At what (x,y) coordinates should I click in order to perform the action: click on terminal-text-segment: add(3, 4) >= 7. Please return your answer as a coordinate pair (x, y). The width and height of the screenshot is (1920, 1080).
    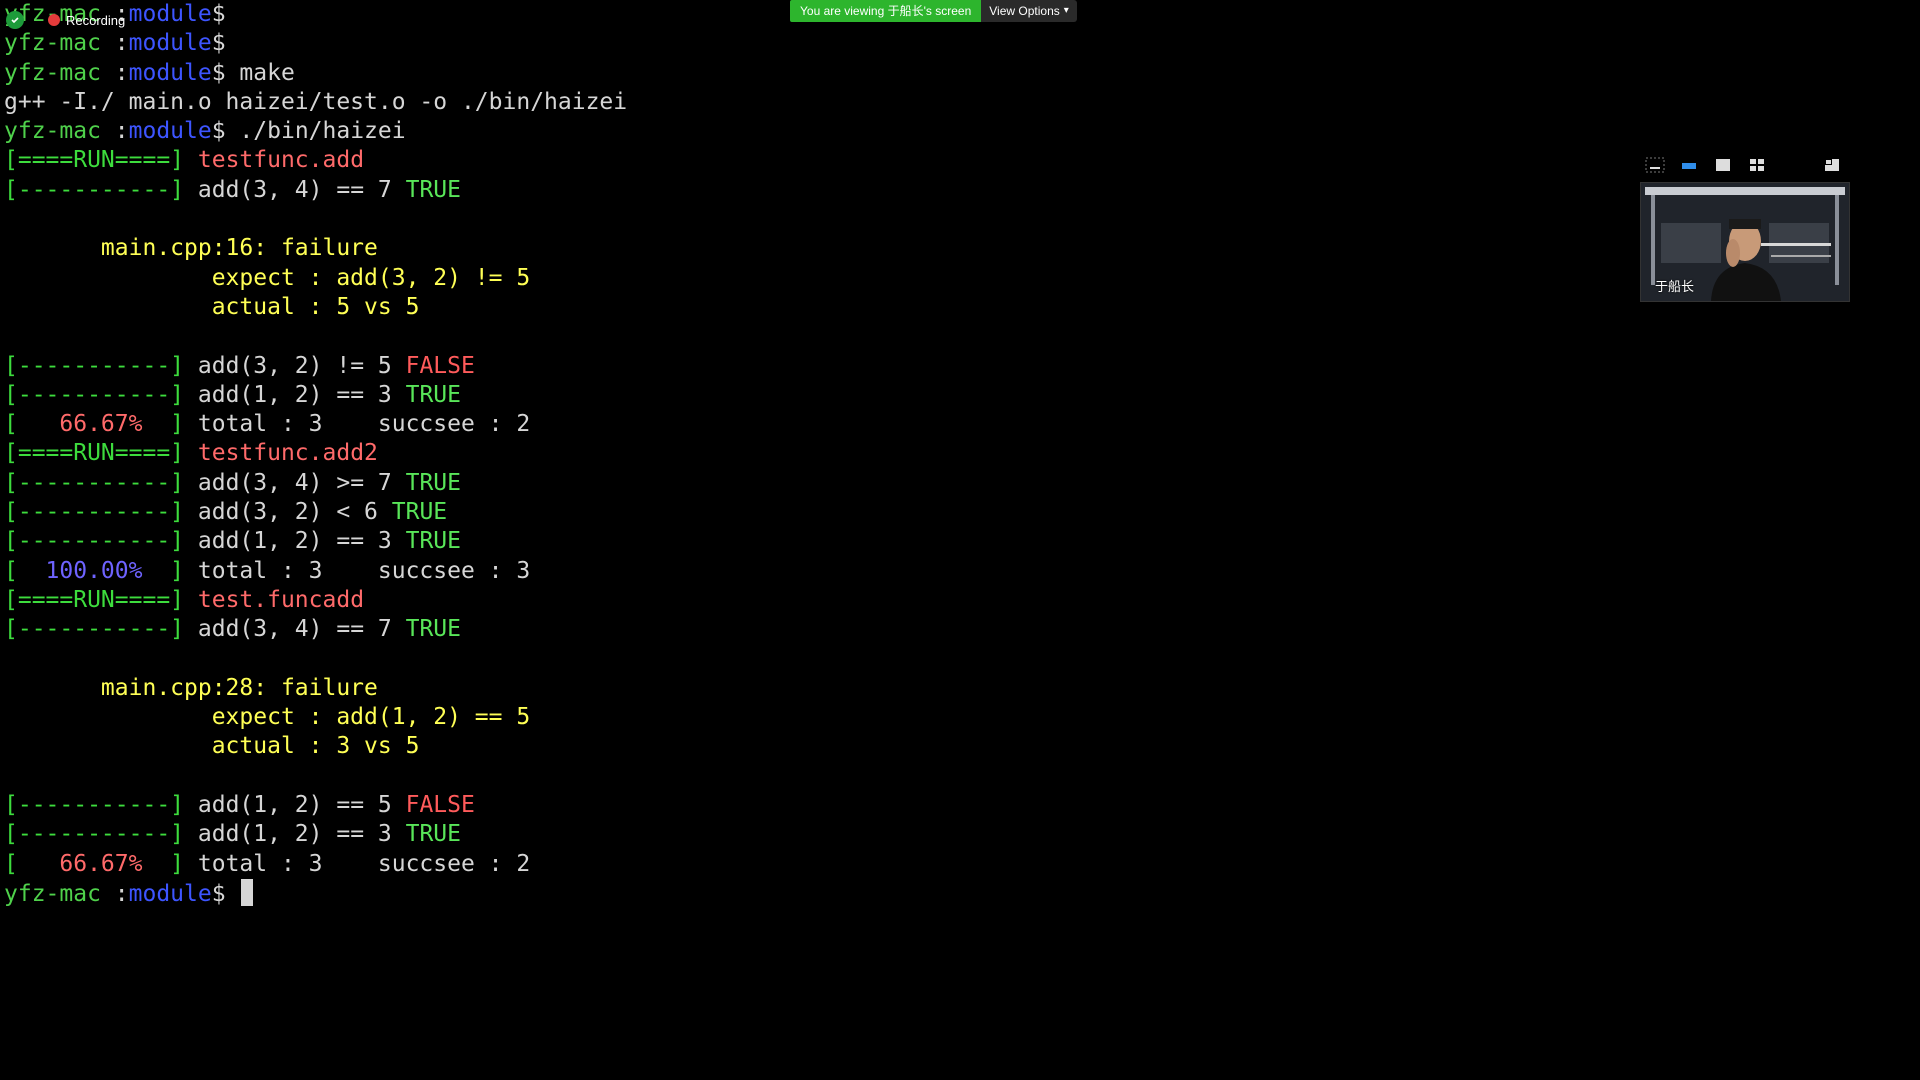
    Looking at the image, I should click on (301, 482).